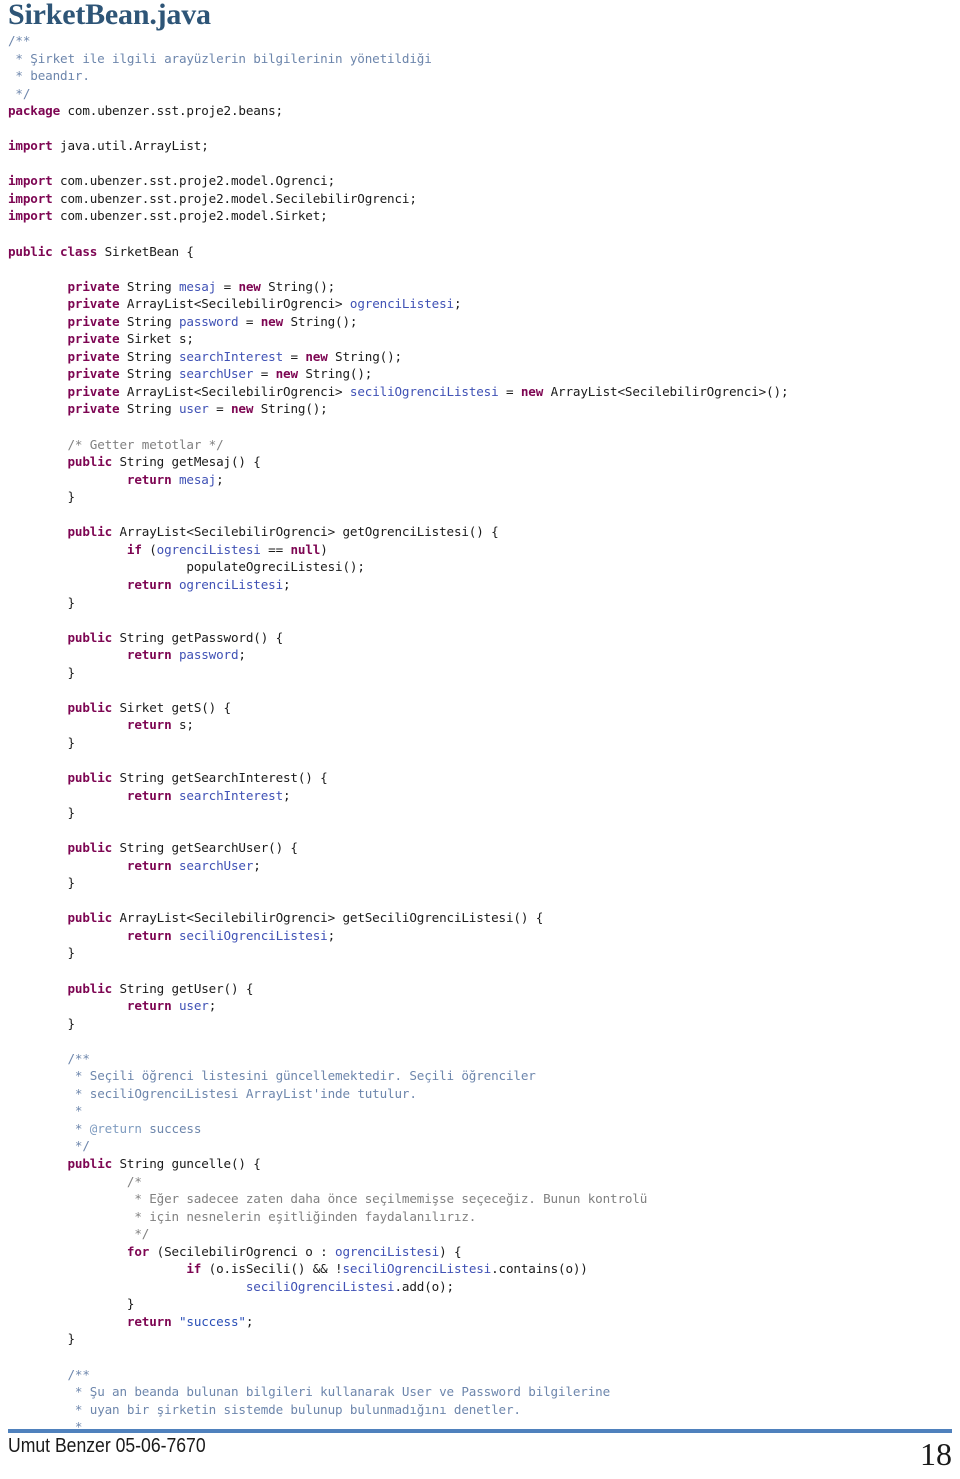 The image size is (960, 1479). Describe the element at coordinates (231, 356) in the screenshot. I see `code-token: searchInterest` at that location.